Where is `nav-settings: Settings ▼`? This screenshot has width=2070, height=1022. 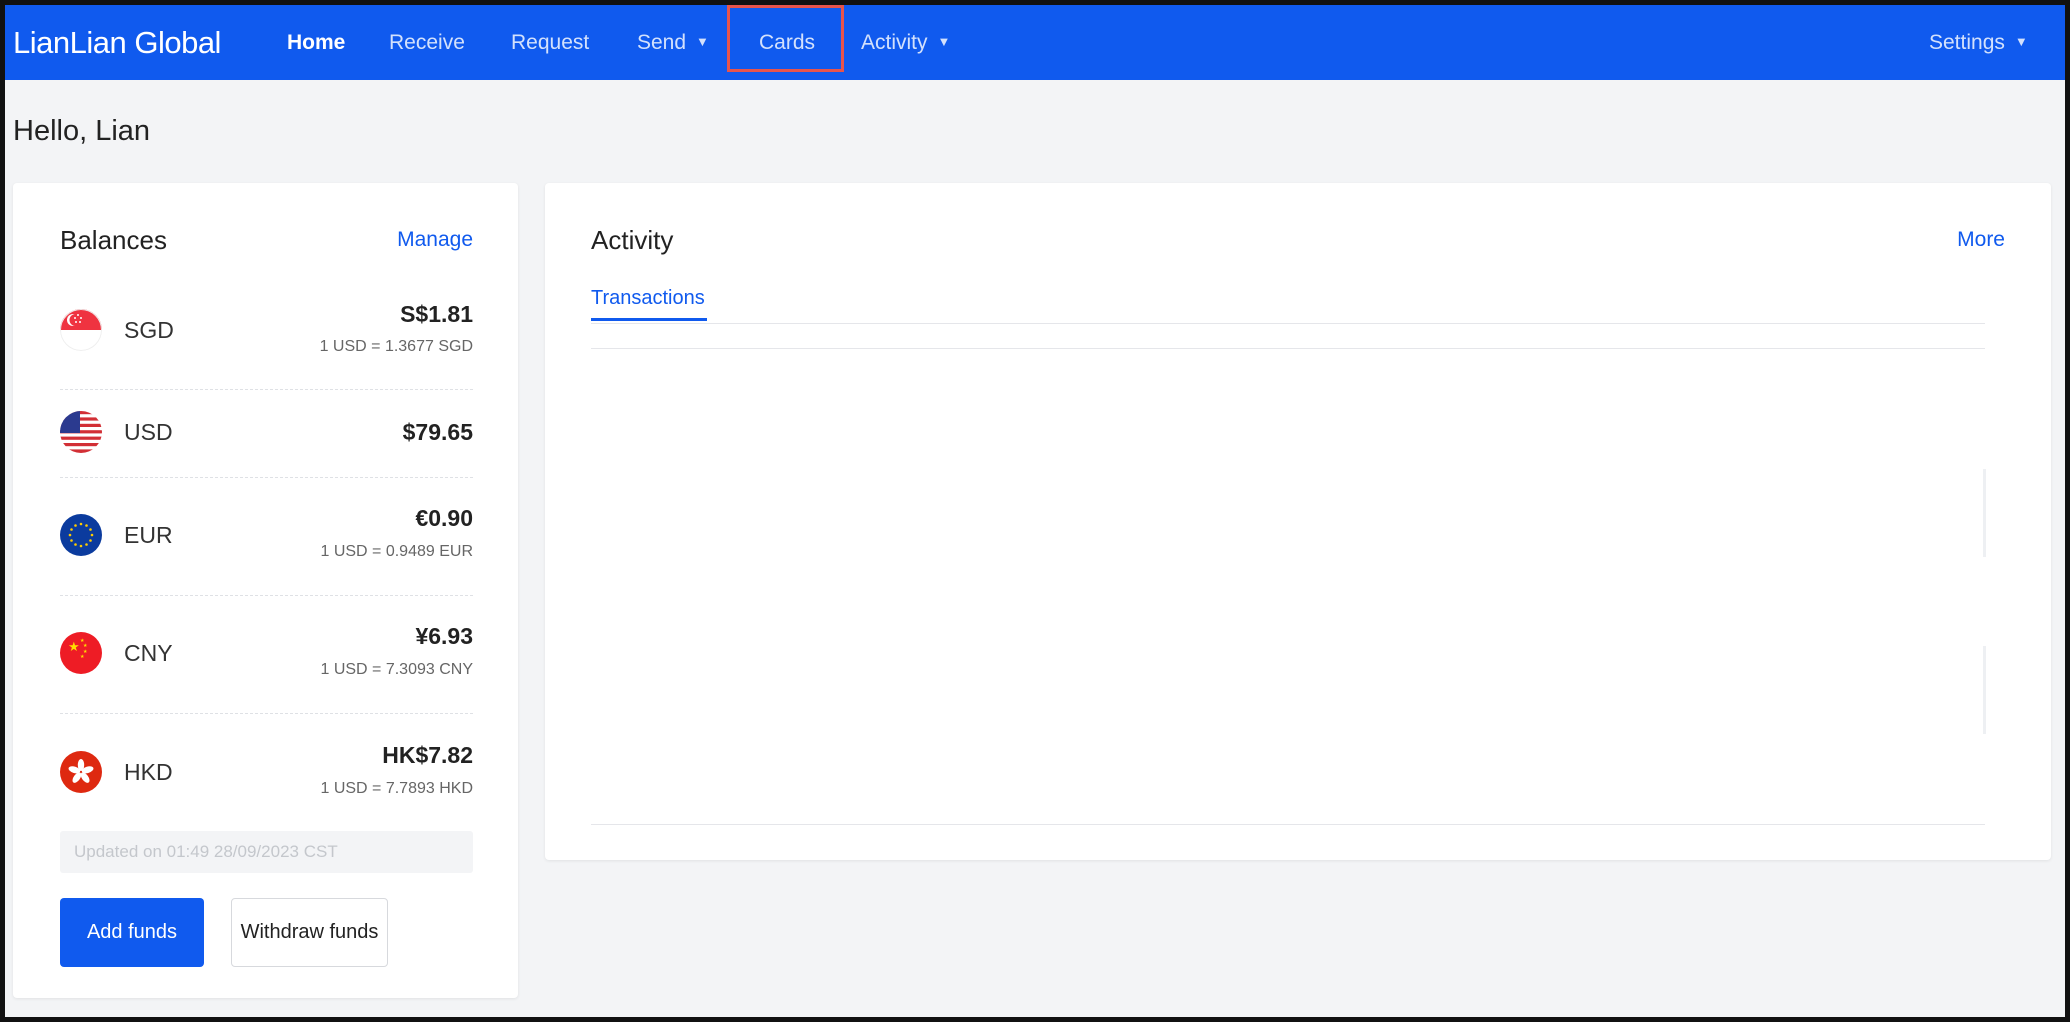
nav-settings: Settings ▼ is located at coordinates (1978, 42).